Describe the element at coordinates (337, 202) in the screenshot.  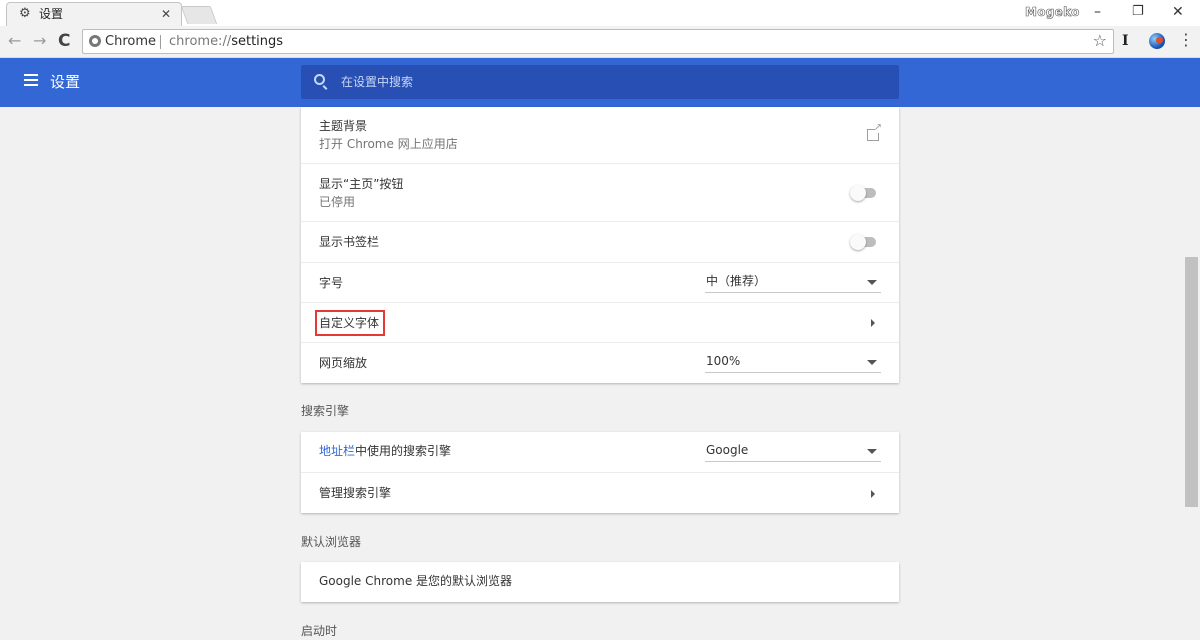
I see `home-button-sub: 已停用` at that location.